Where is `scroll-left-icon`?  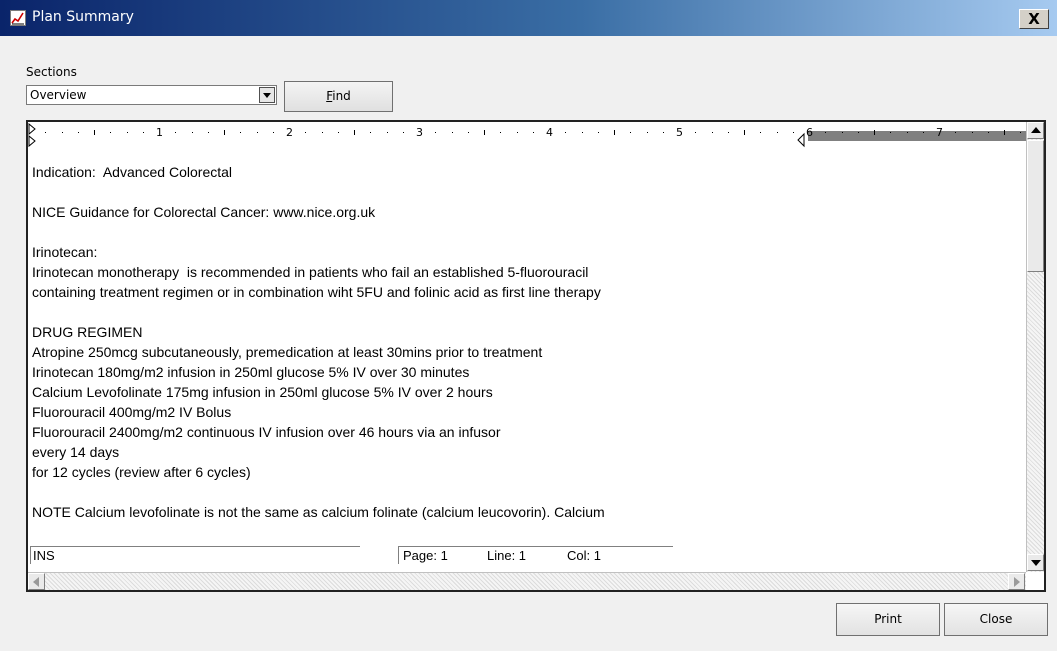 scroll-left-icon is located at coordinates (36, 581).